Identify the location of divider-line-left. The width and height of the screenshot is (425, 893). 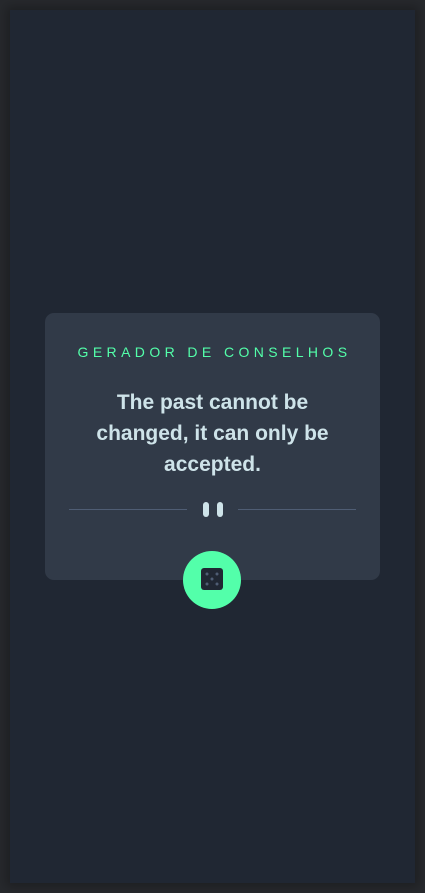
(128, 509).